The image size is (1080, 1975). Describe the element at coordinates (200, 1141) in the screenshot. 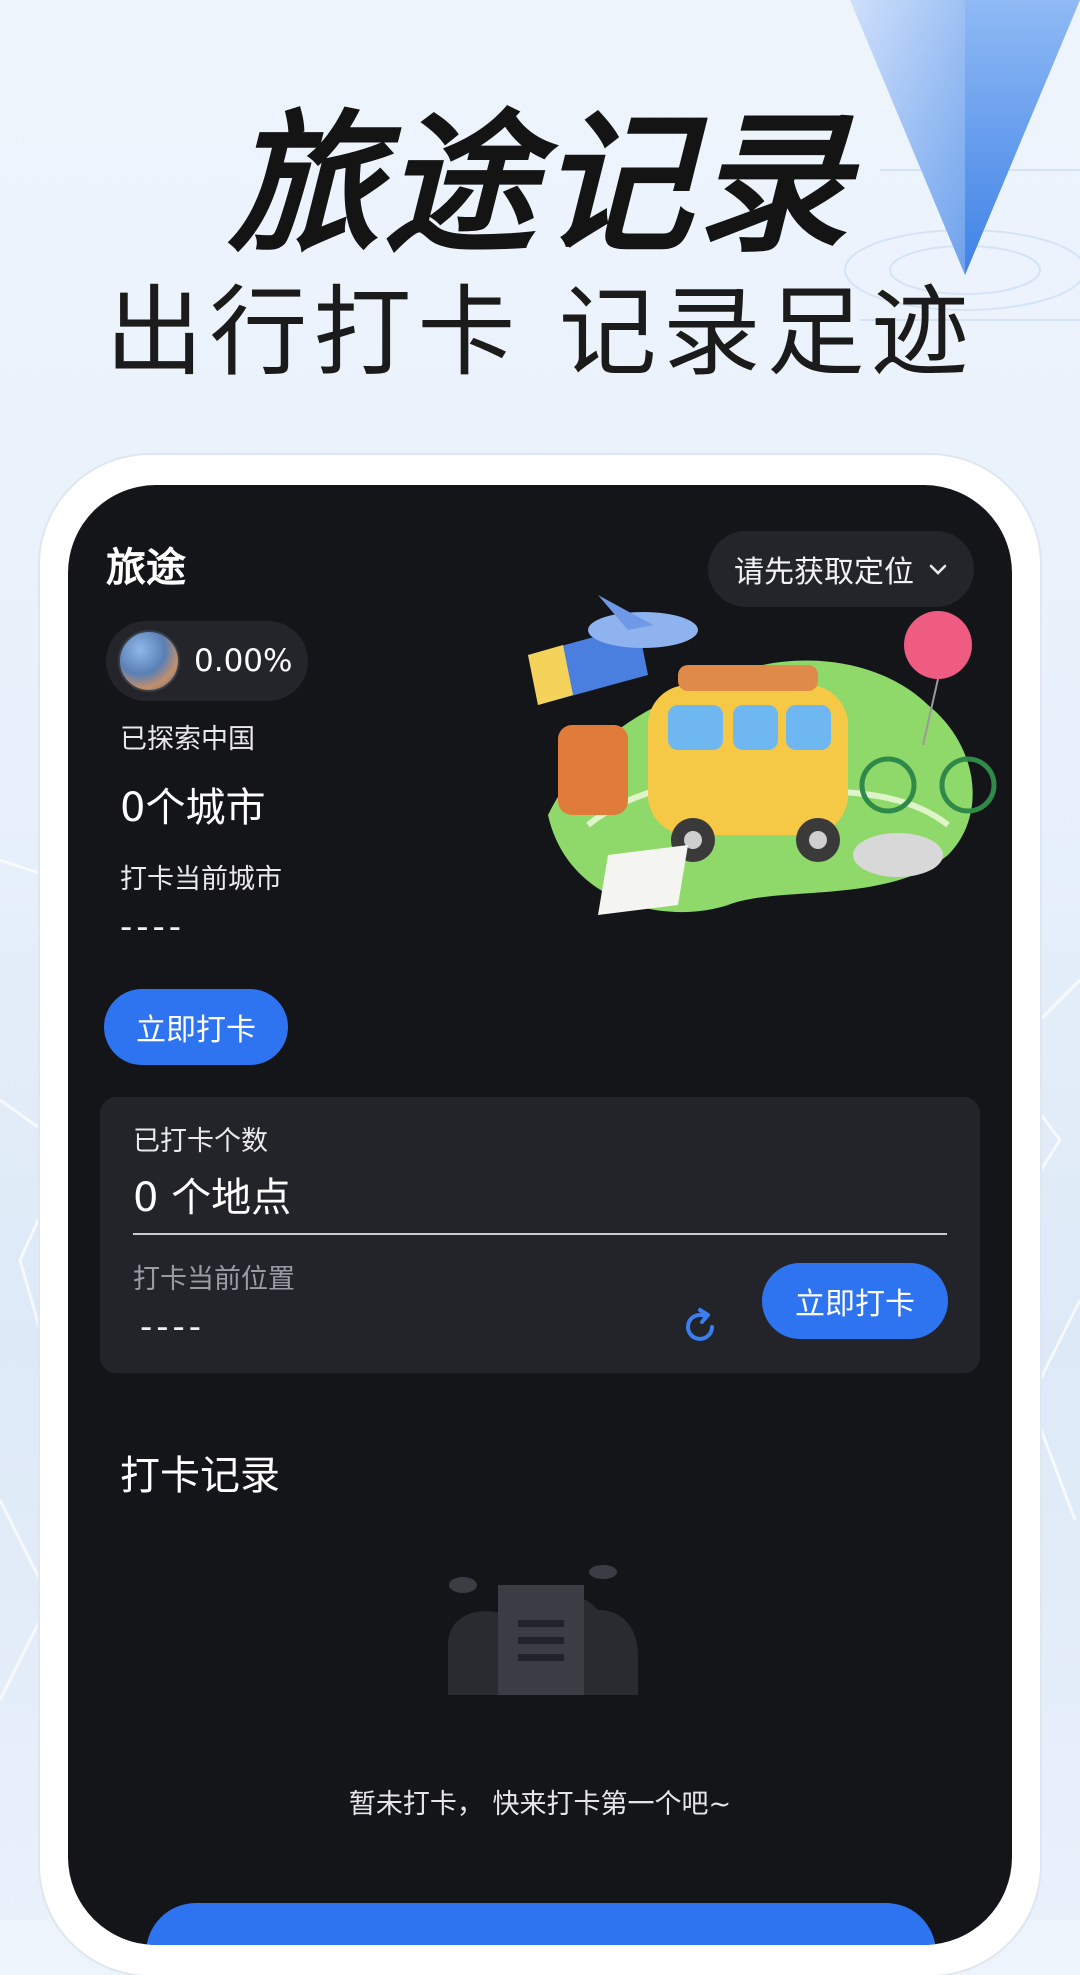

I see `checkin-count-label: 已打卡个数` at that location.